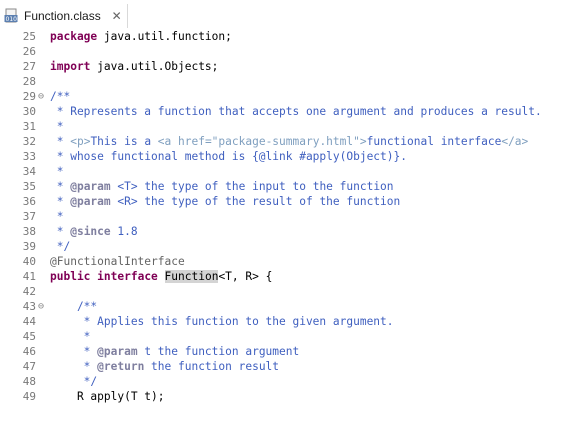  I want to click on code-line: 34 *, so click(281, 171).